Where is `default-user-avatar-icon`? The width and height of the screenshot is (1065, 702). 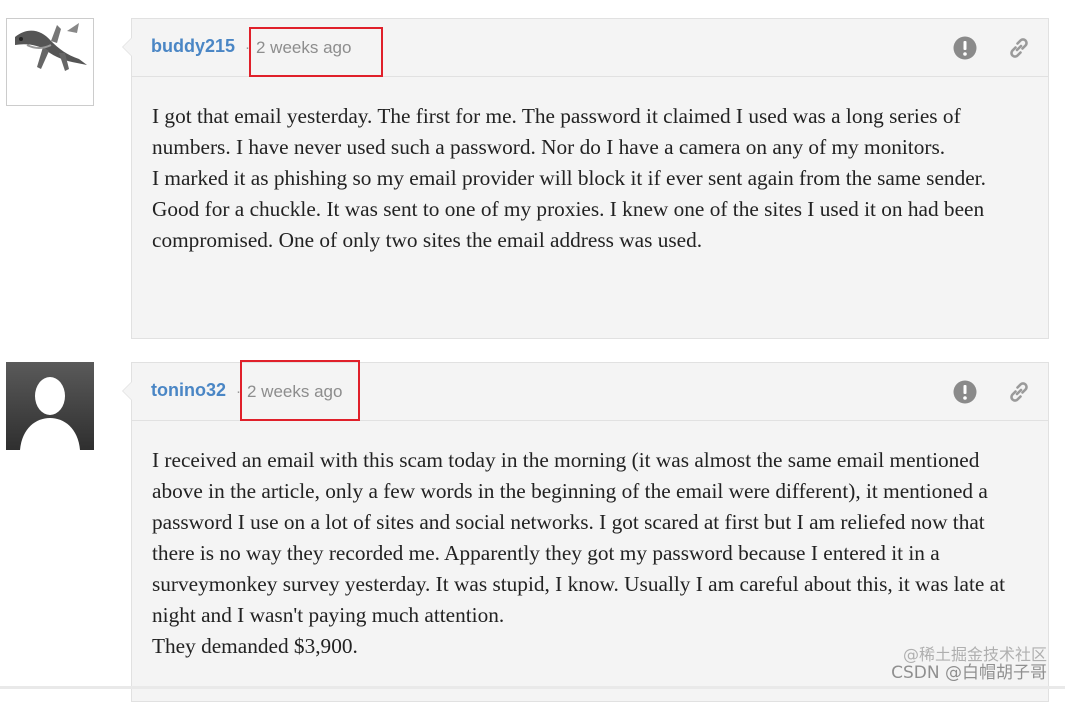 default-user-avatar-icon is located at coordinates (50, 406).